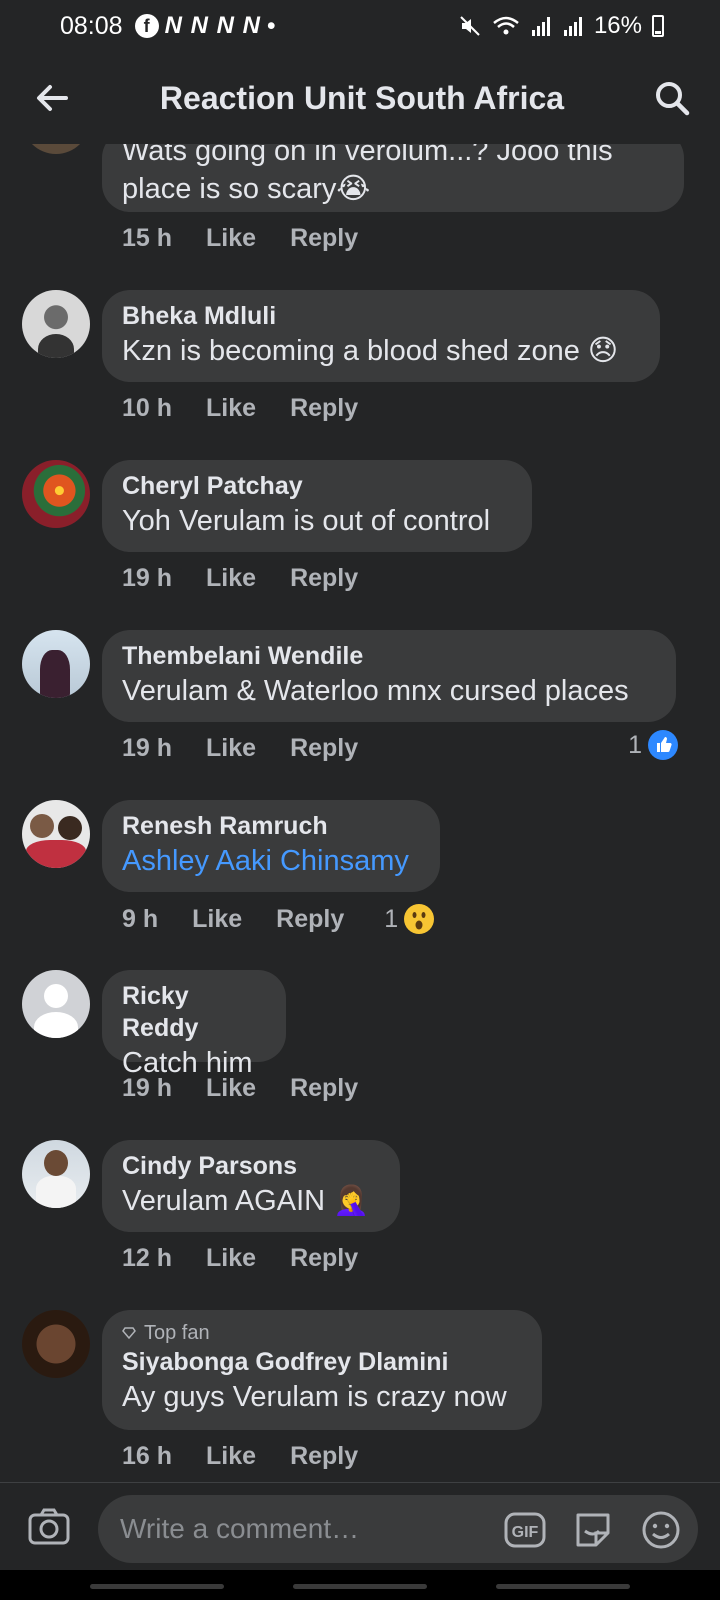 The width and height of the screenshot is (720, 1600). Describe the element at coordinates (147, 1258) in the screenshot. I see `comment-time: 12 h` at that location.